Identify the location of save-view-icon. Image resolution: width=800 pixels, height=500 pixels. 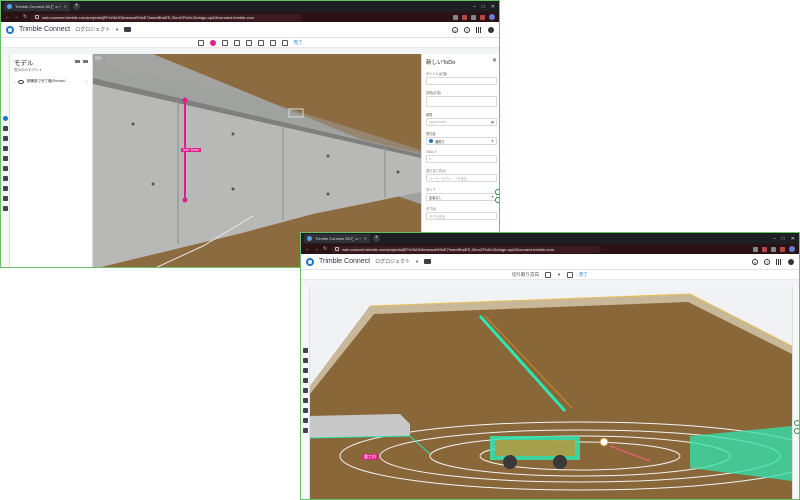
(284, 42).